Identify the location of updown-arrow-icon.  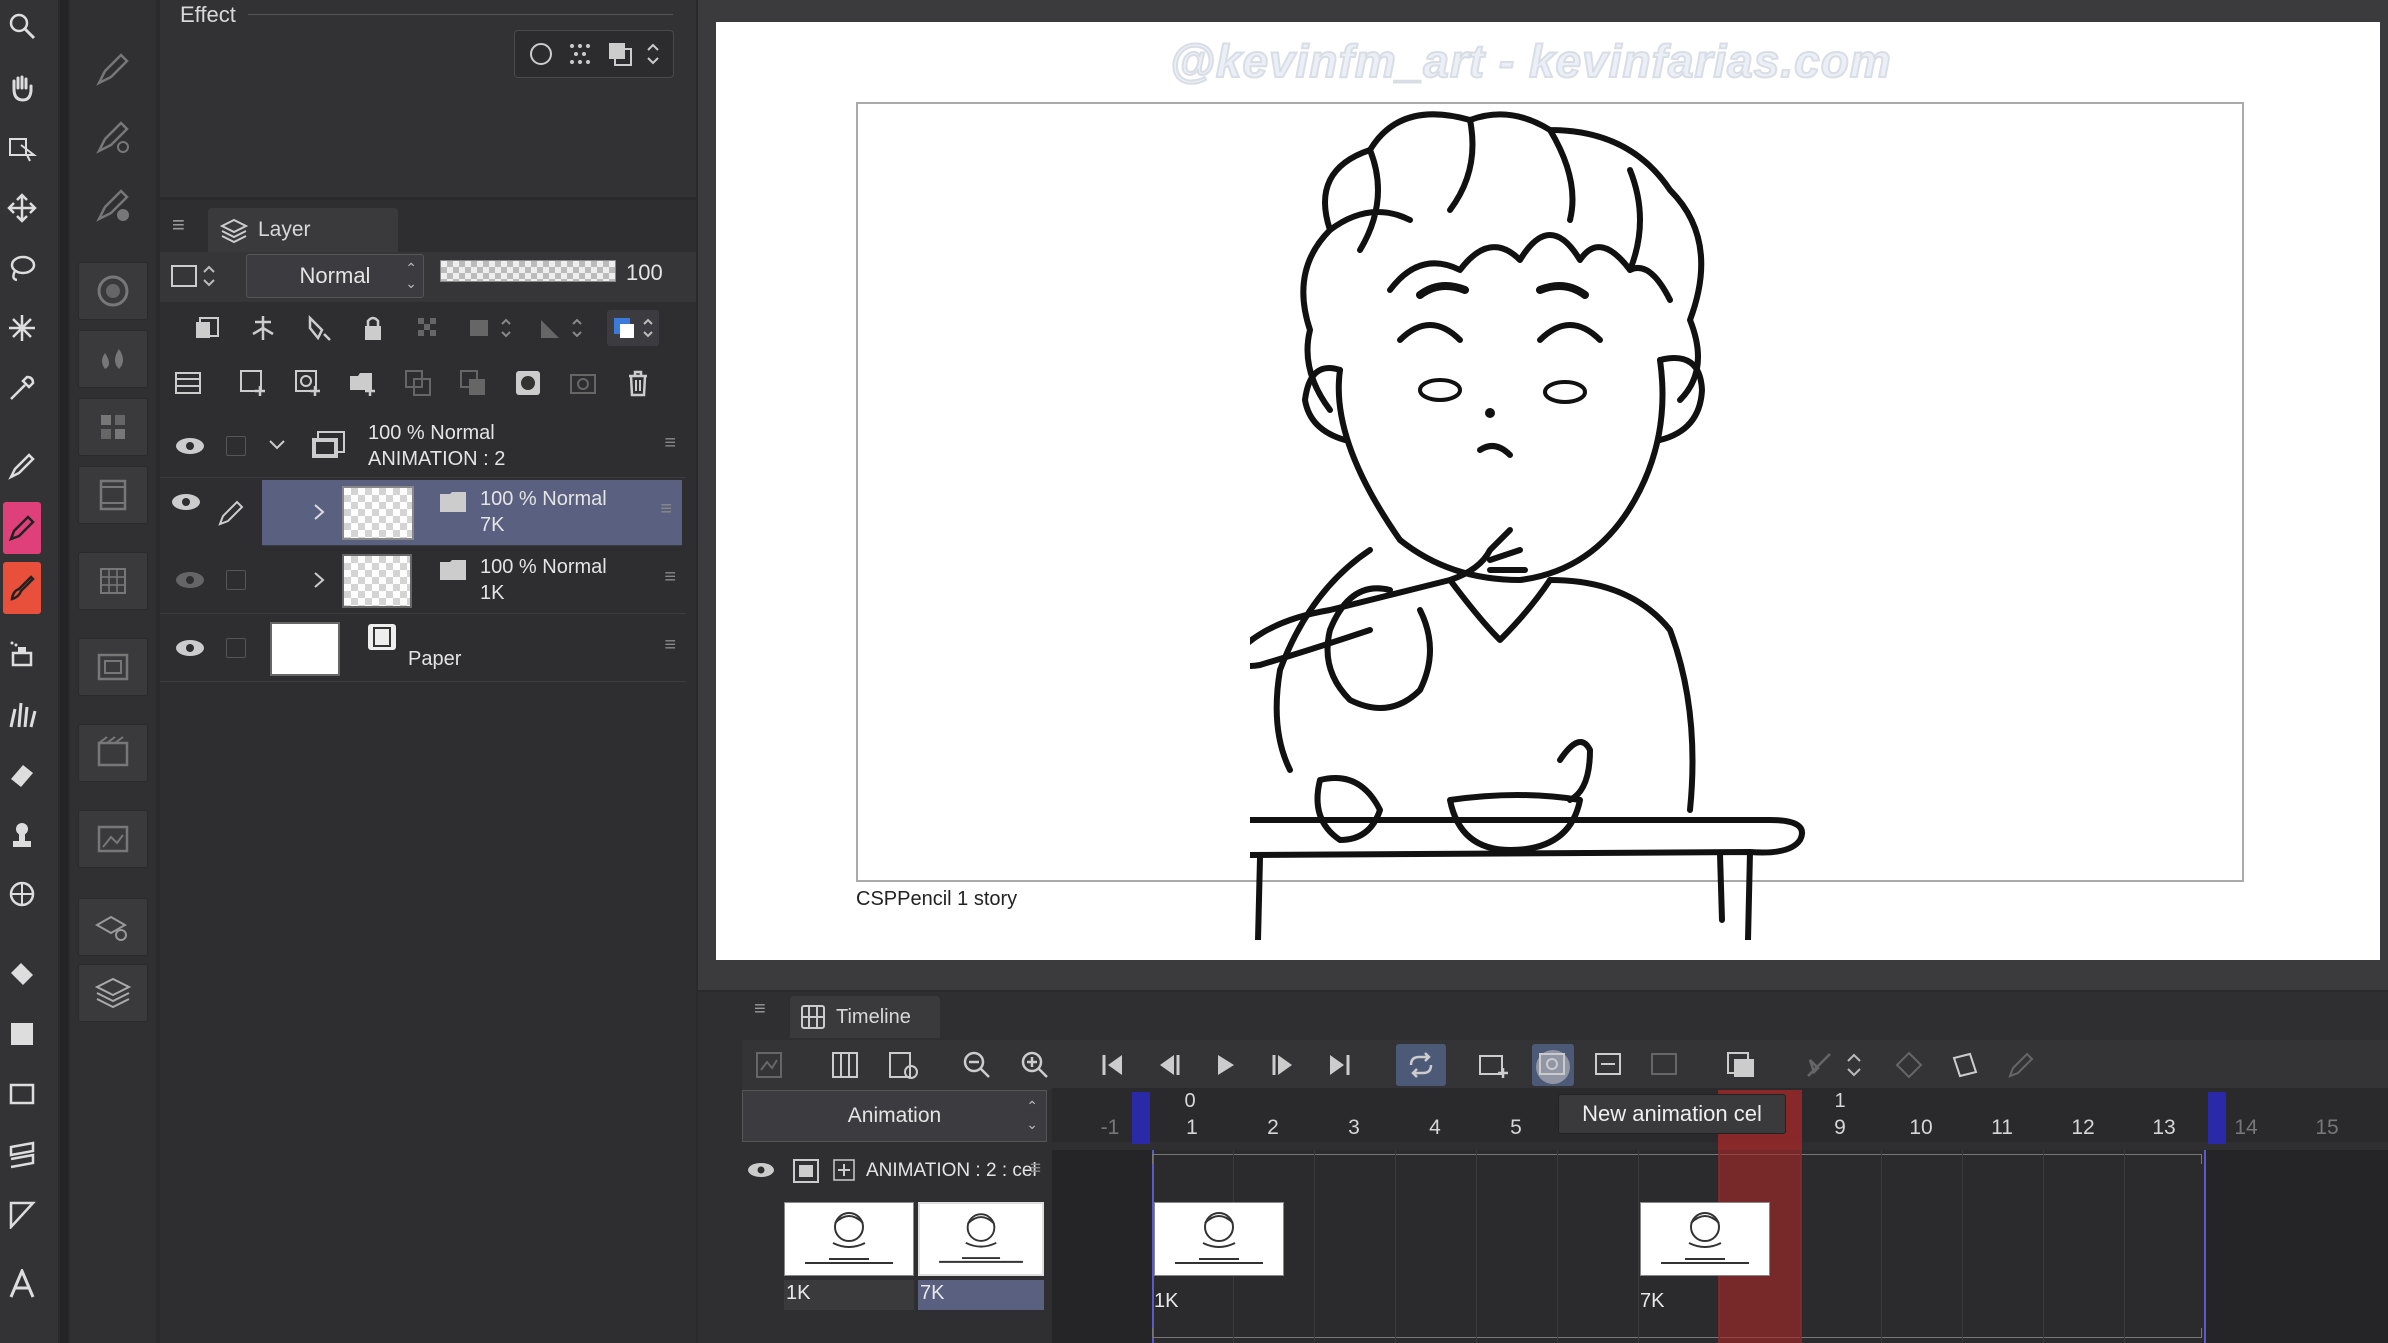
(1854, 1065).